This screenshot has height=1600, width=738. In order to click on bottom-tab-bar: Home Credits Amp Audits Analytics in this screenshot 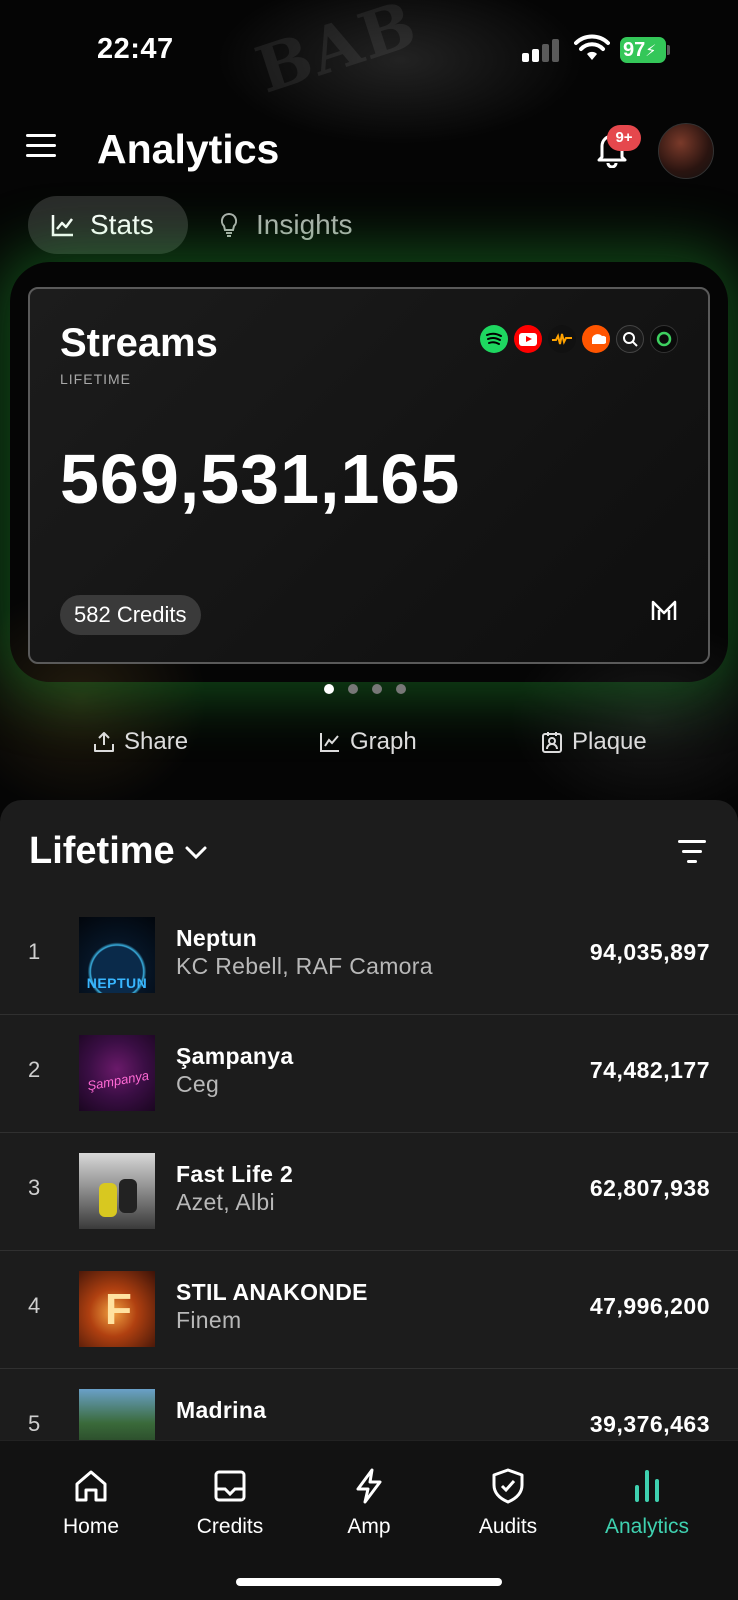, I will do `click(369, 1520)`.